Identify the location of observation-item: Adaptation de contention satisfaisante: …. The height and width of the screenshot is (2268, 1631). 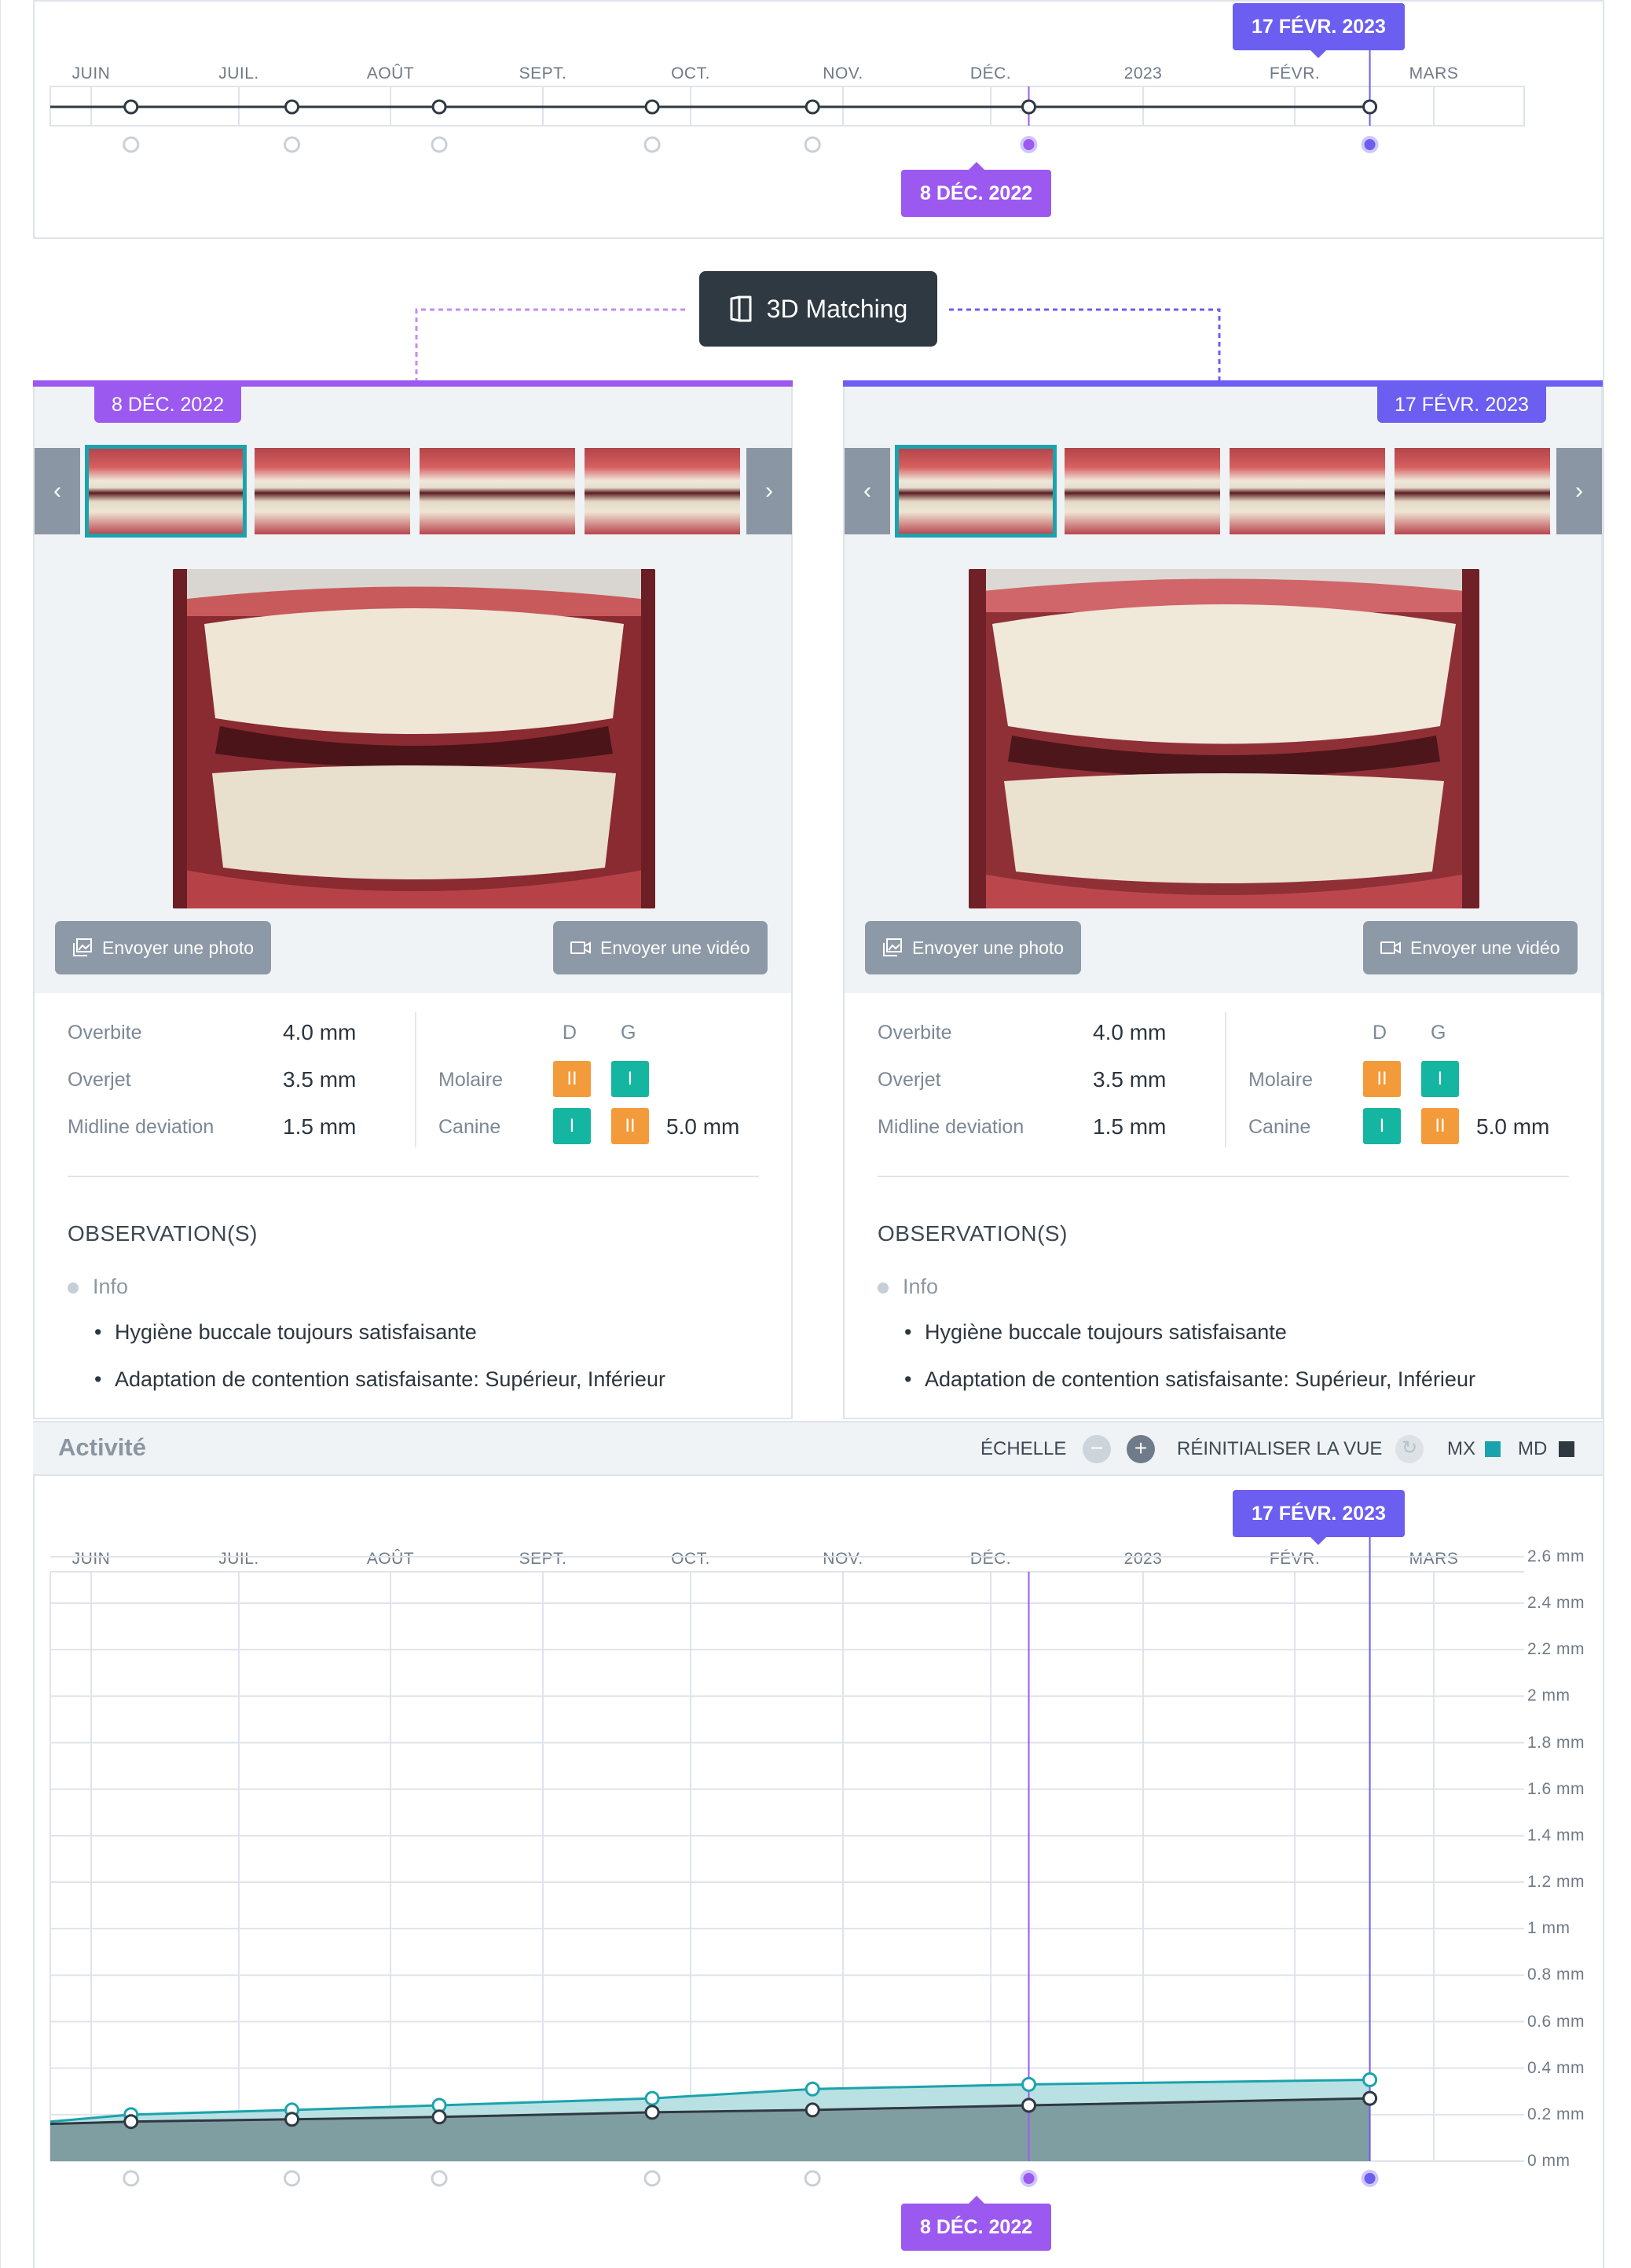
(379, 1380).